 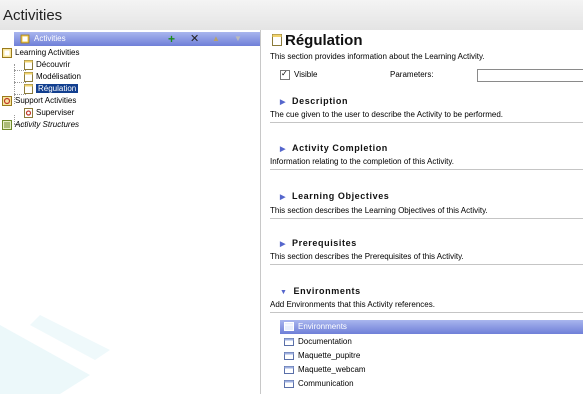 I want to click on page-title: Régulation, so click(x=317, y=40).